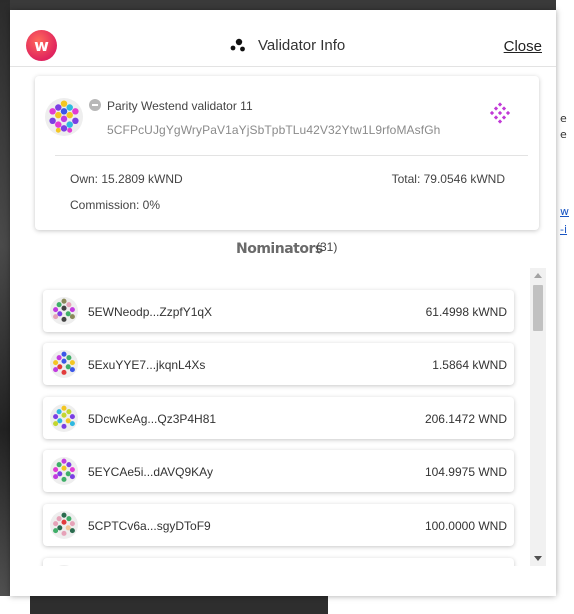 This screenshot has height=614, width=574. I want to click on grid-diamond-icon, so click(500, 113).